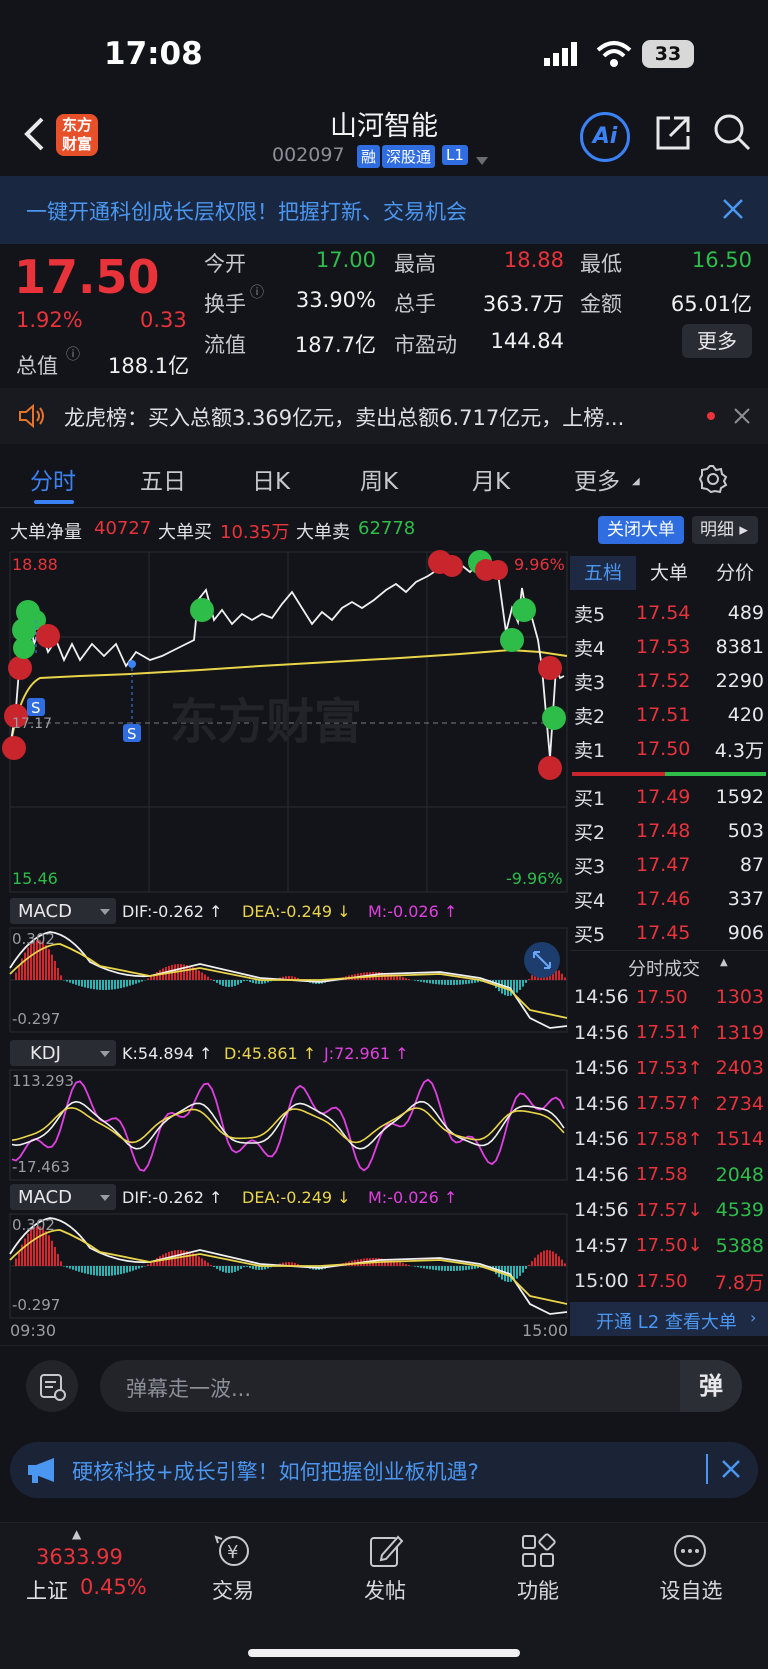  What do you see at coordinates (538, 1590) in the screenshot?
I see `nav-functions: 功能` at bounding box center [538, 1590].